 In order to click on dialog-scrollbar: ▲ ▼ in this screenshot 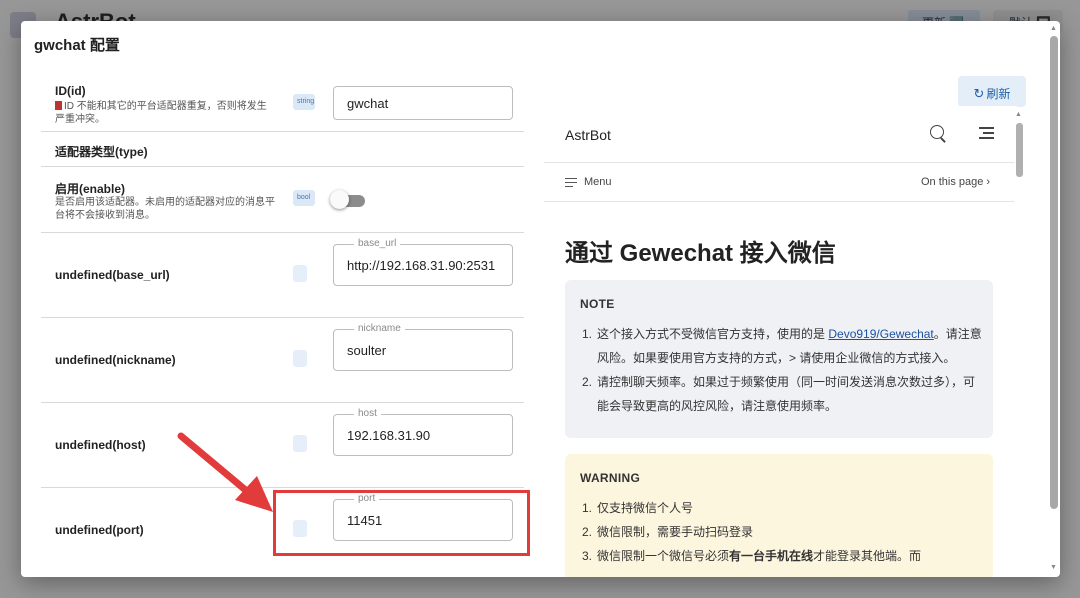, I will do `click(1054, 299)`.